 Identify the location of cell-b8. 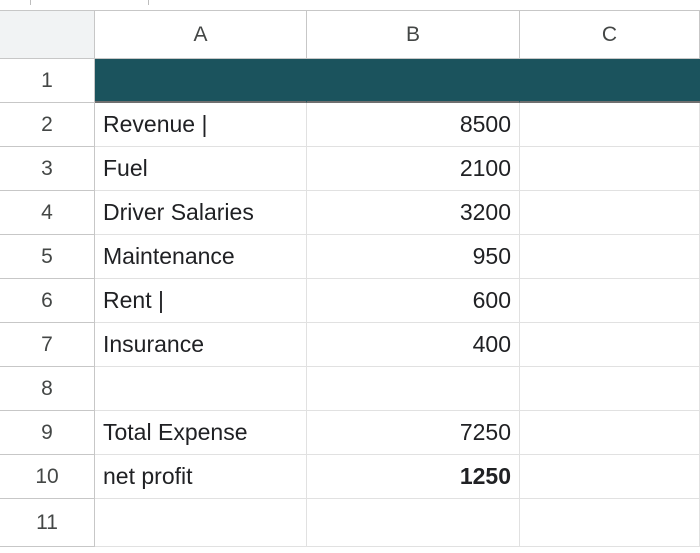
(413, 389).